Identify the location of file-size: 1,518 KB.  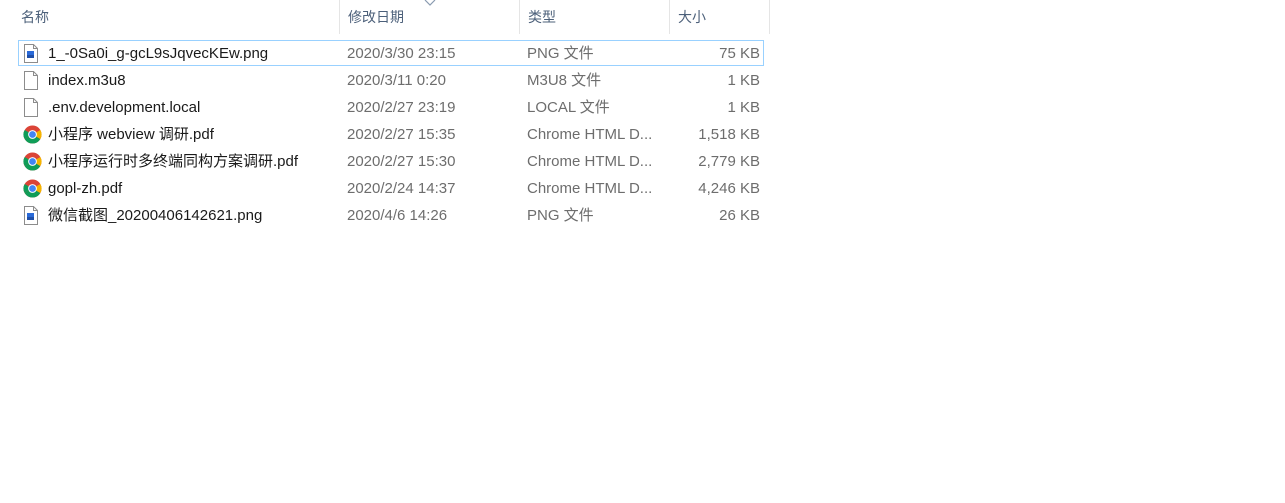
(729, 134).